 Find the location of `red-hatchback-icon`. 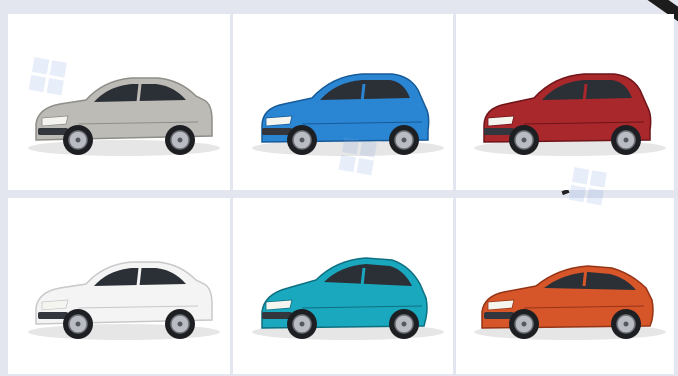

red-hatchback-icon is located at coordinates (570, 114).